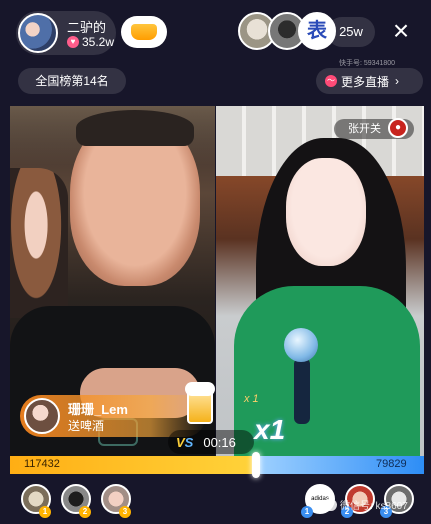 Image resolution: width=431 pixels, height=524 pixels. I want to click on microphone-head, so click(301, 345).